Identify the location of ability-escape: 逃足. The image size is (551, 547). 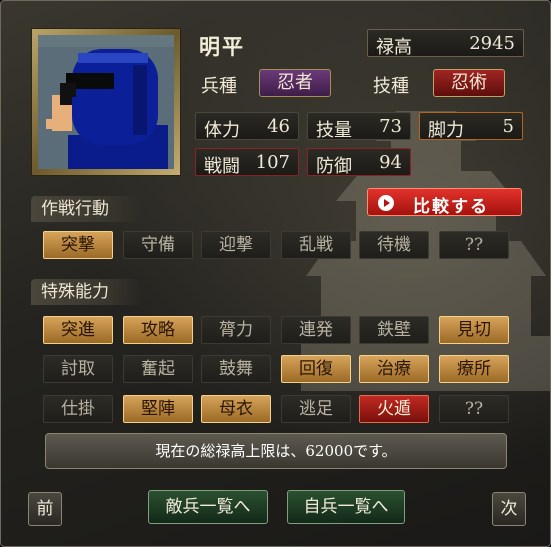
(316, 409).